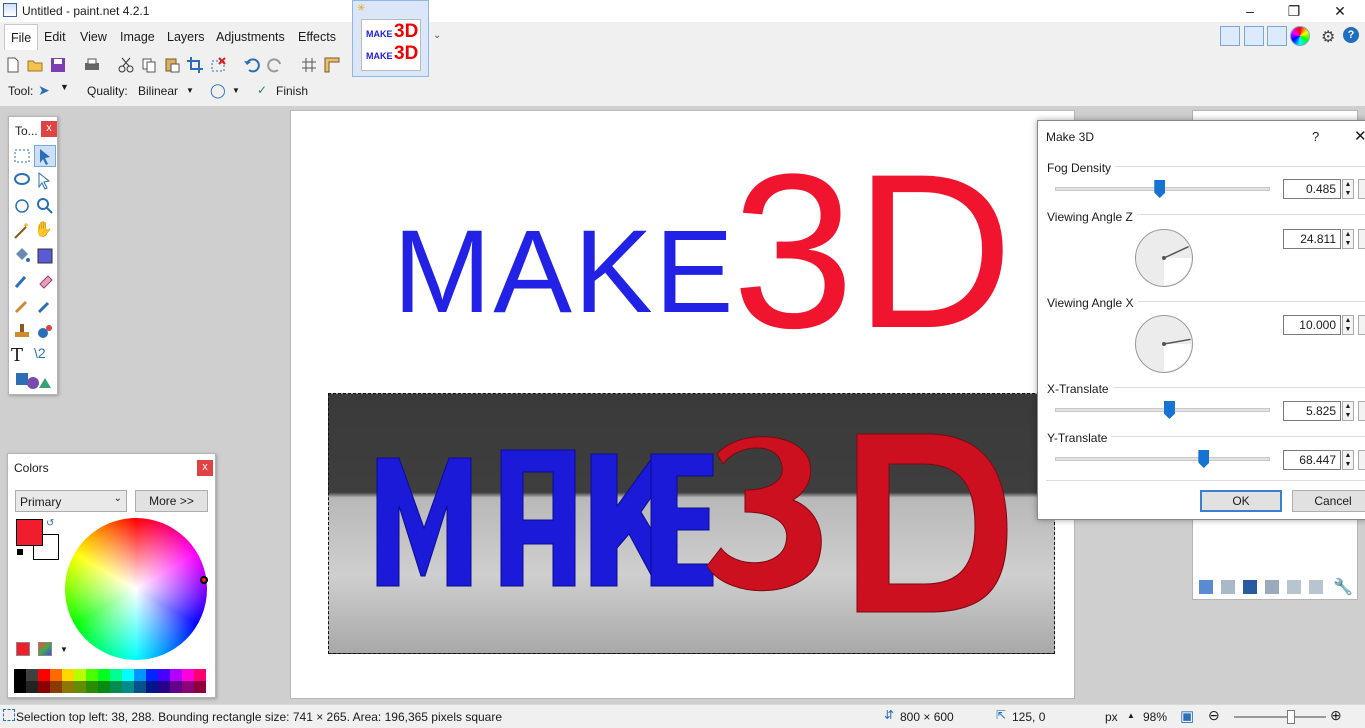 This screenshot has width=1365, height=728. What do you see at coordinates (195, 65) in the screenshot?
I see `crop-to-selection-icon` at bounding box center [195, 65].